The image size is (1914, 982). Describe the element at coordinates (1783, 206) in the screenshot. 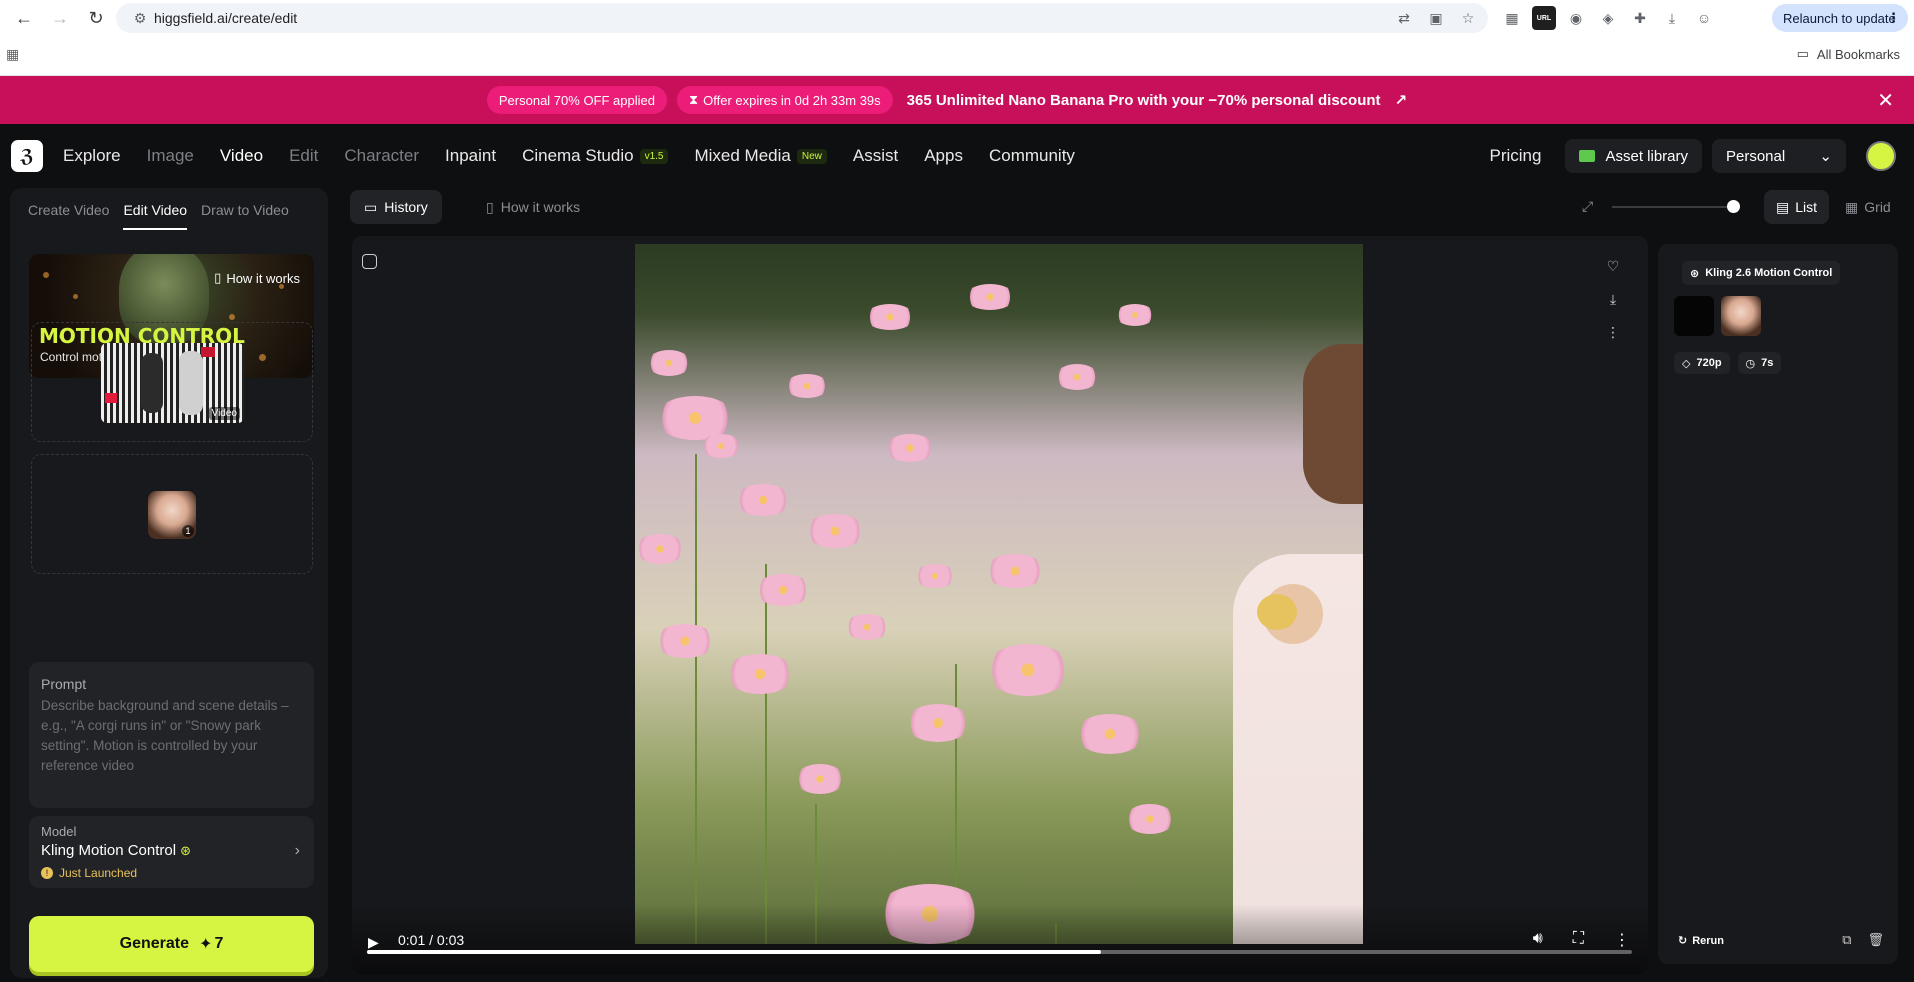

I see `list-icon: ▤` at that location.